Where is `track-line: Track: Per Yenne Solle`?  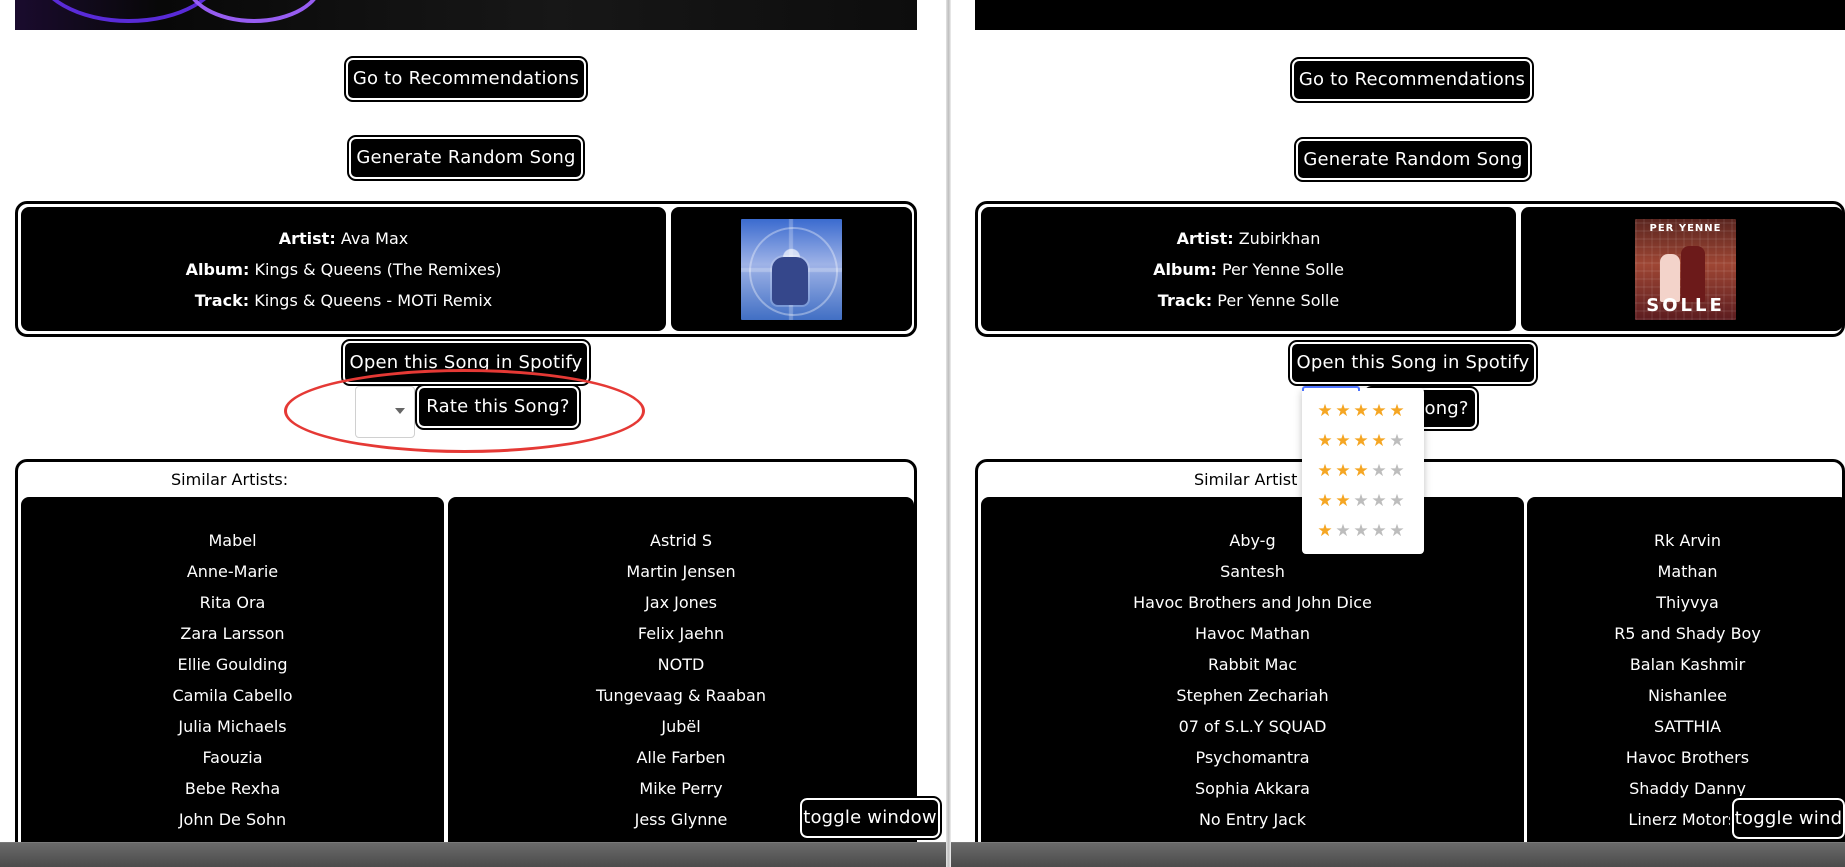 track-line: Track: Per Yenne Solle is located at coordinates (1248, 300).